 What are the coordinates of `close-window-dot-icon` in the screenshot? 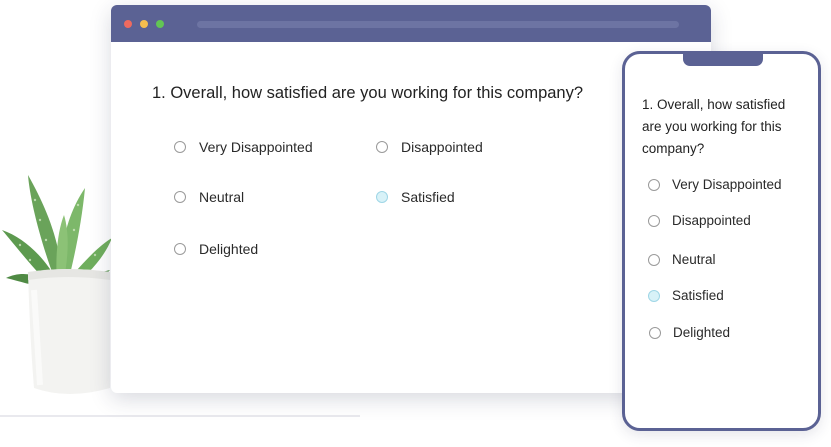 It's located at (128, 24).